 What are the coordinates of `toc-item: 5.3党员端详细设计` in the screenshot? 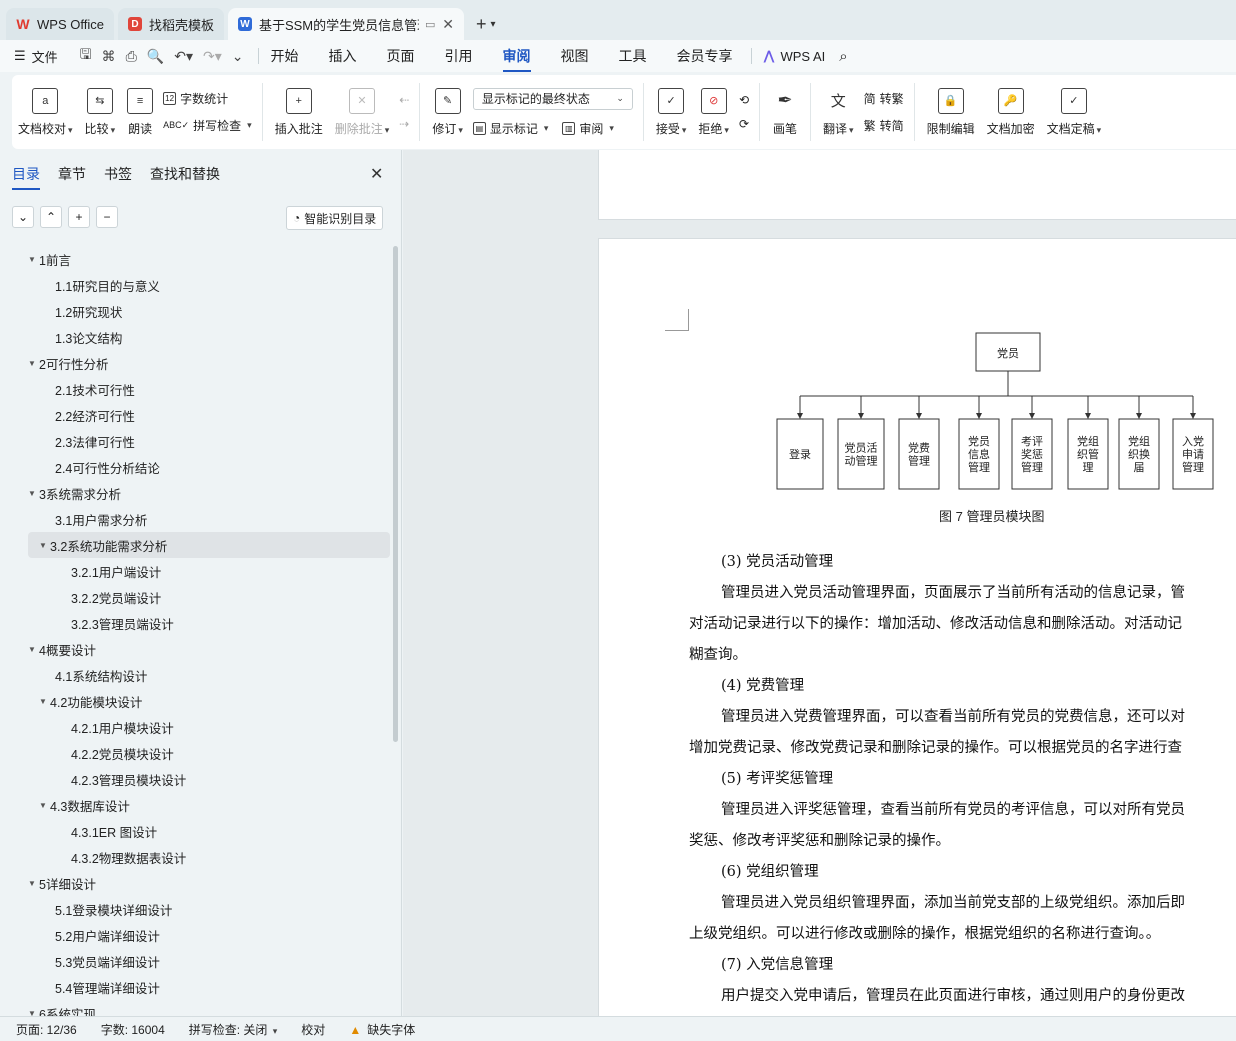 It's located at (209, 961).